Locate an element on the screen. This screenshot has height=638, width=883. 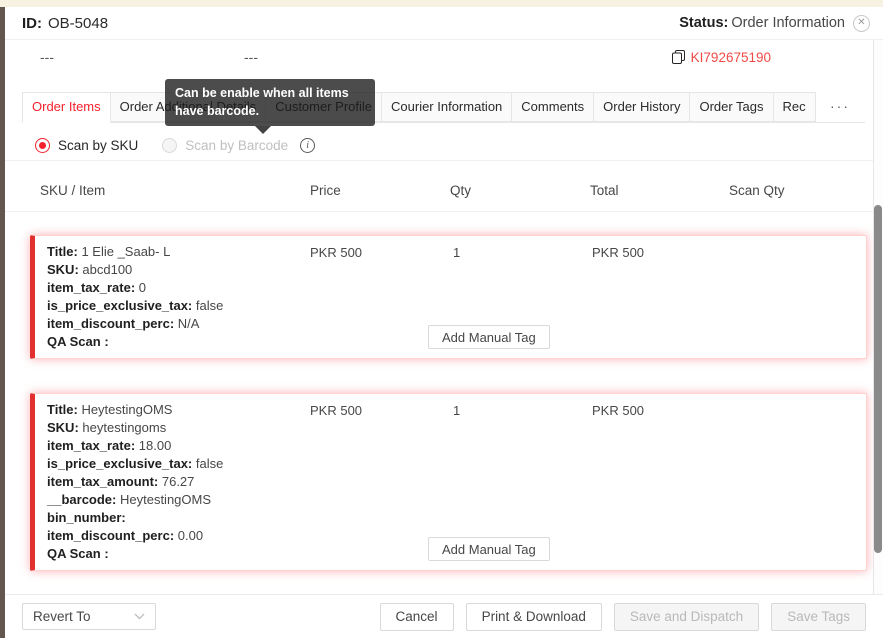
tooltip-arrow-icon is located at coordinates (263, 130).